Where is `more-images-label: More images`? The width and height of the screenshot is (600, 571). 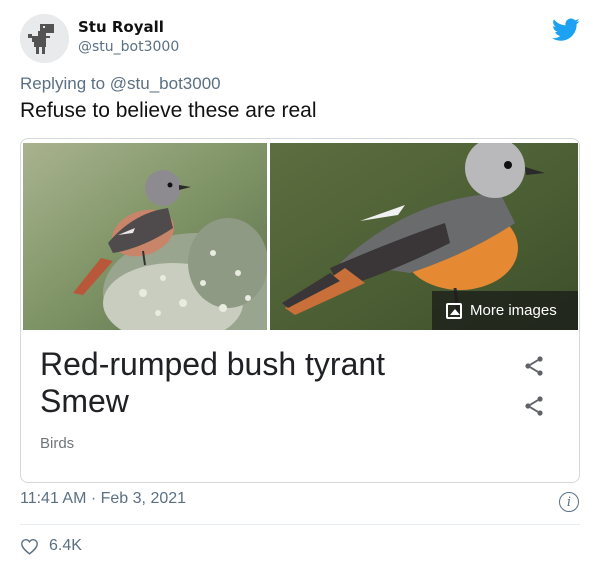 more-images-label: More images is located at coordinates (513, 310).